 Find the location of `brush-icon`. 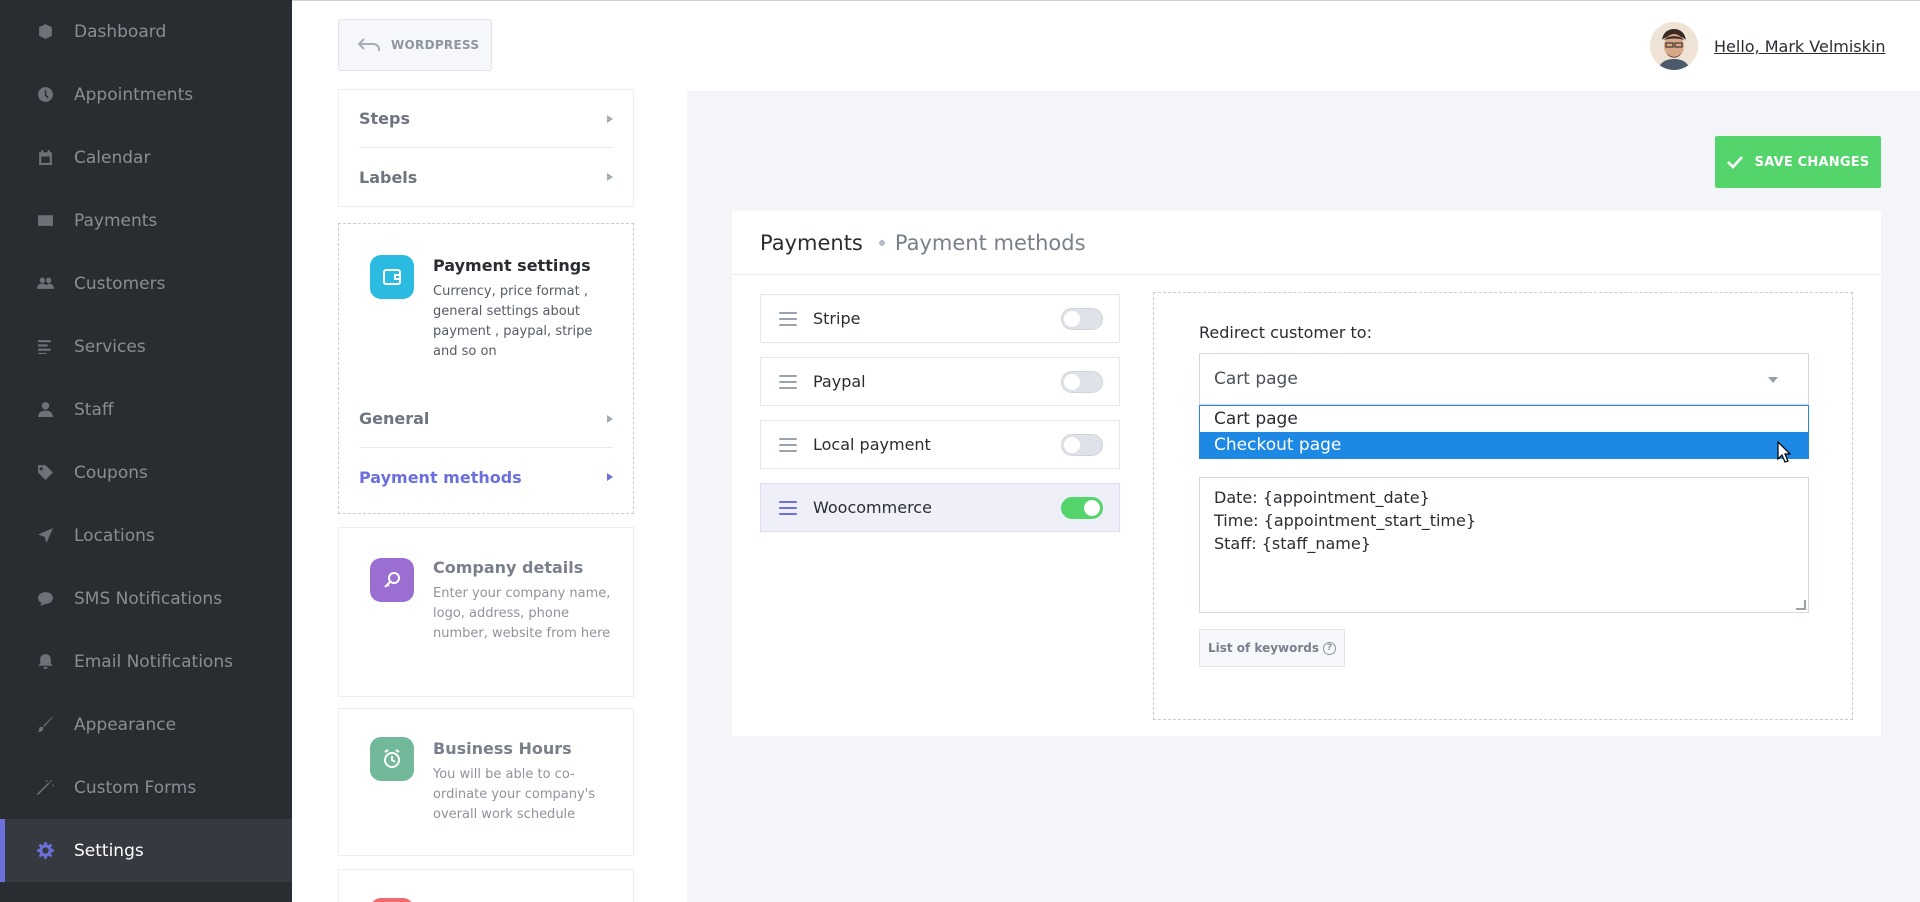

brush-icon is located at coordinates (45, 725).